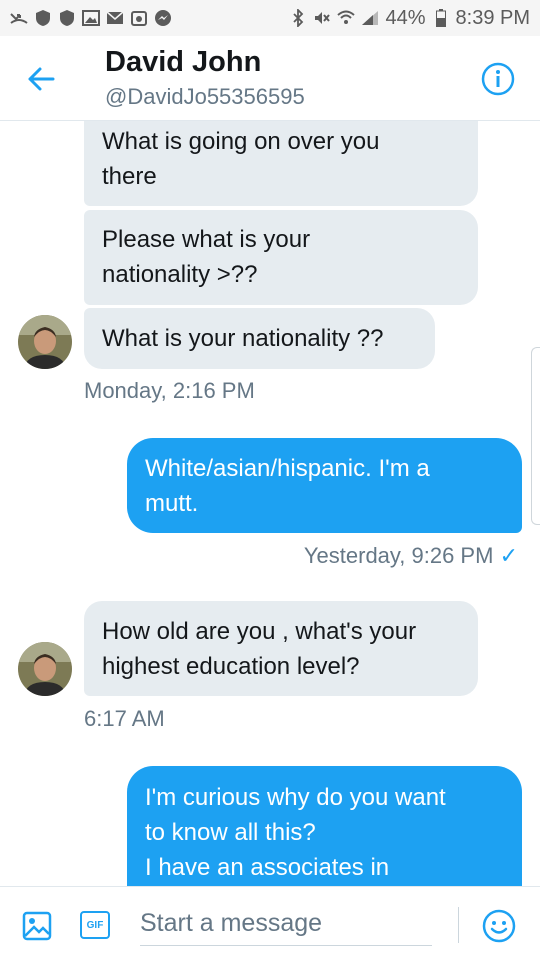  What do you see at coordinates (535, 436) in the screenshot?
I see `scroll-indicator` at bounding box center [535, 436].